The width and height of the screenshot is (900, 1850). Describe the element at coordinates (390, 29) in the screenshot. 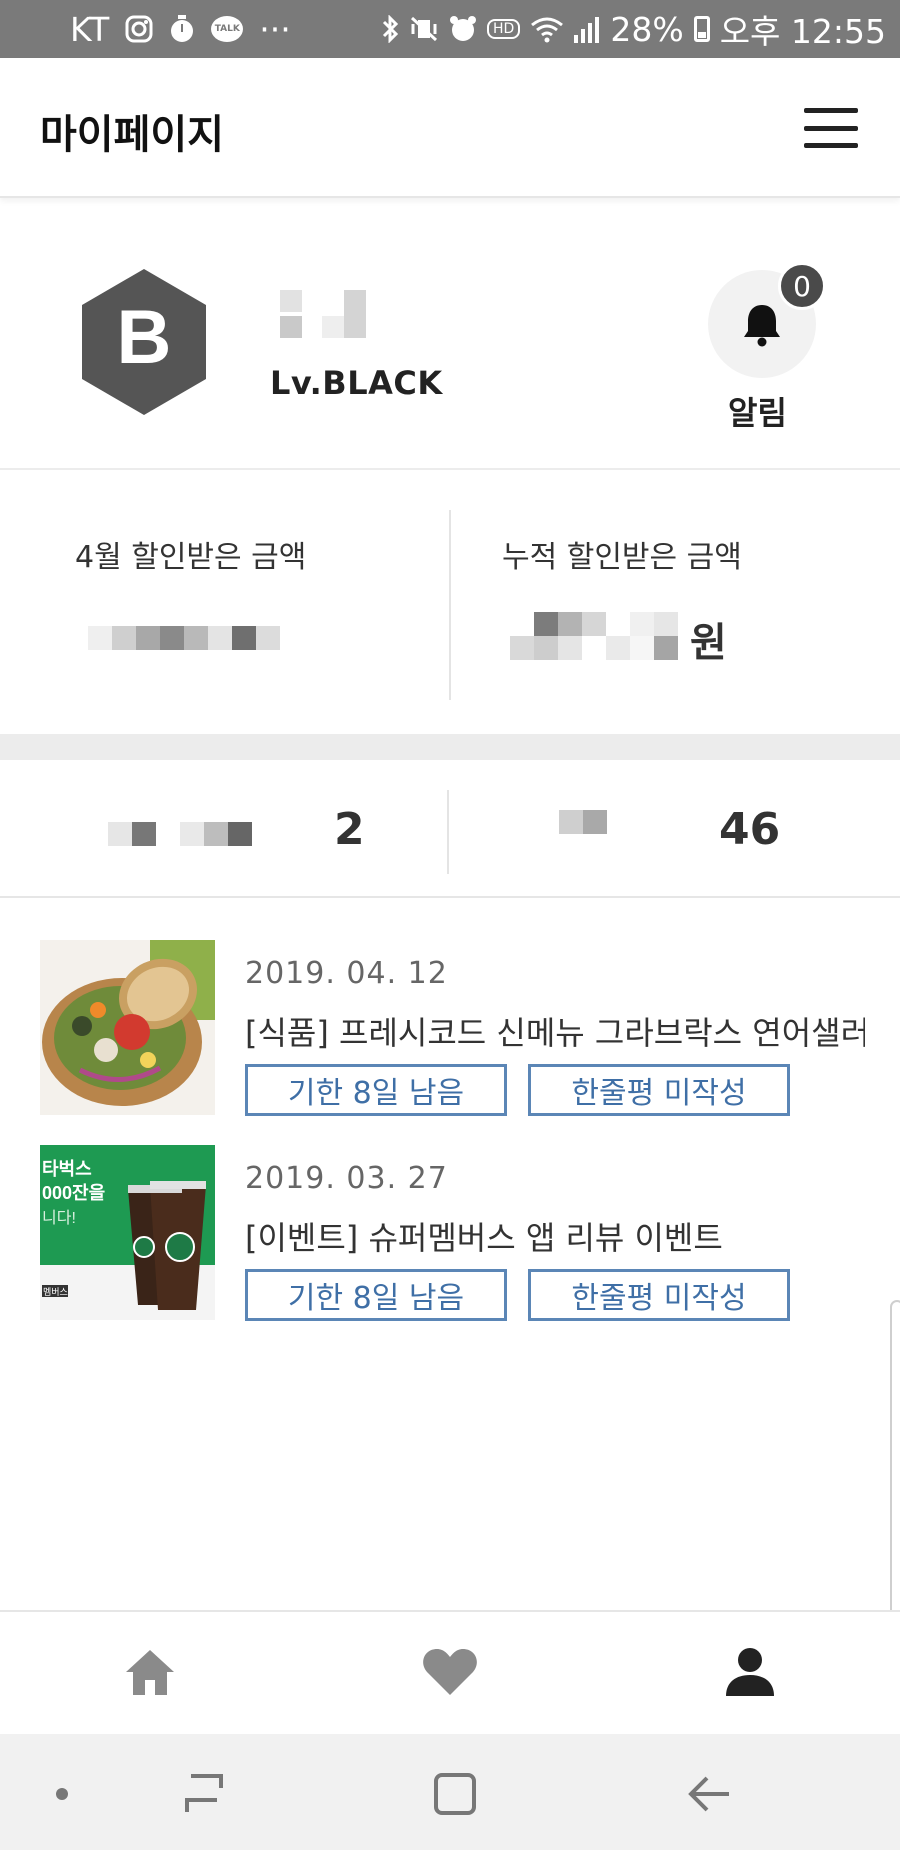

I see `bluetooth-icon` at that location.